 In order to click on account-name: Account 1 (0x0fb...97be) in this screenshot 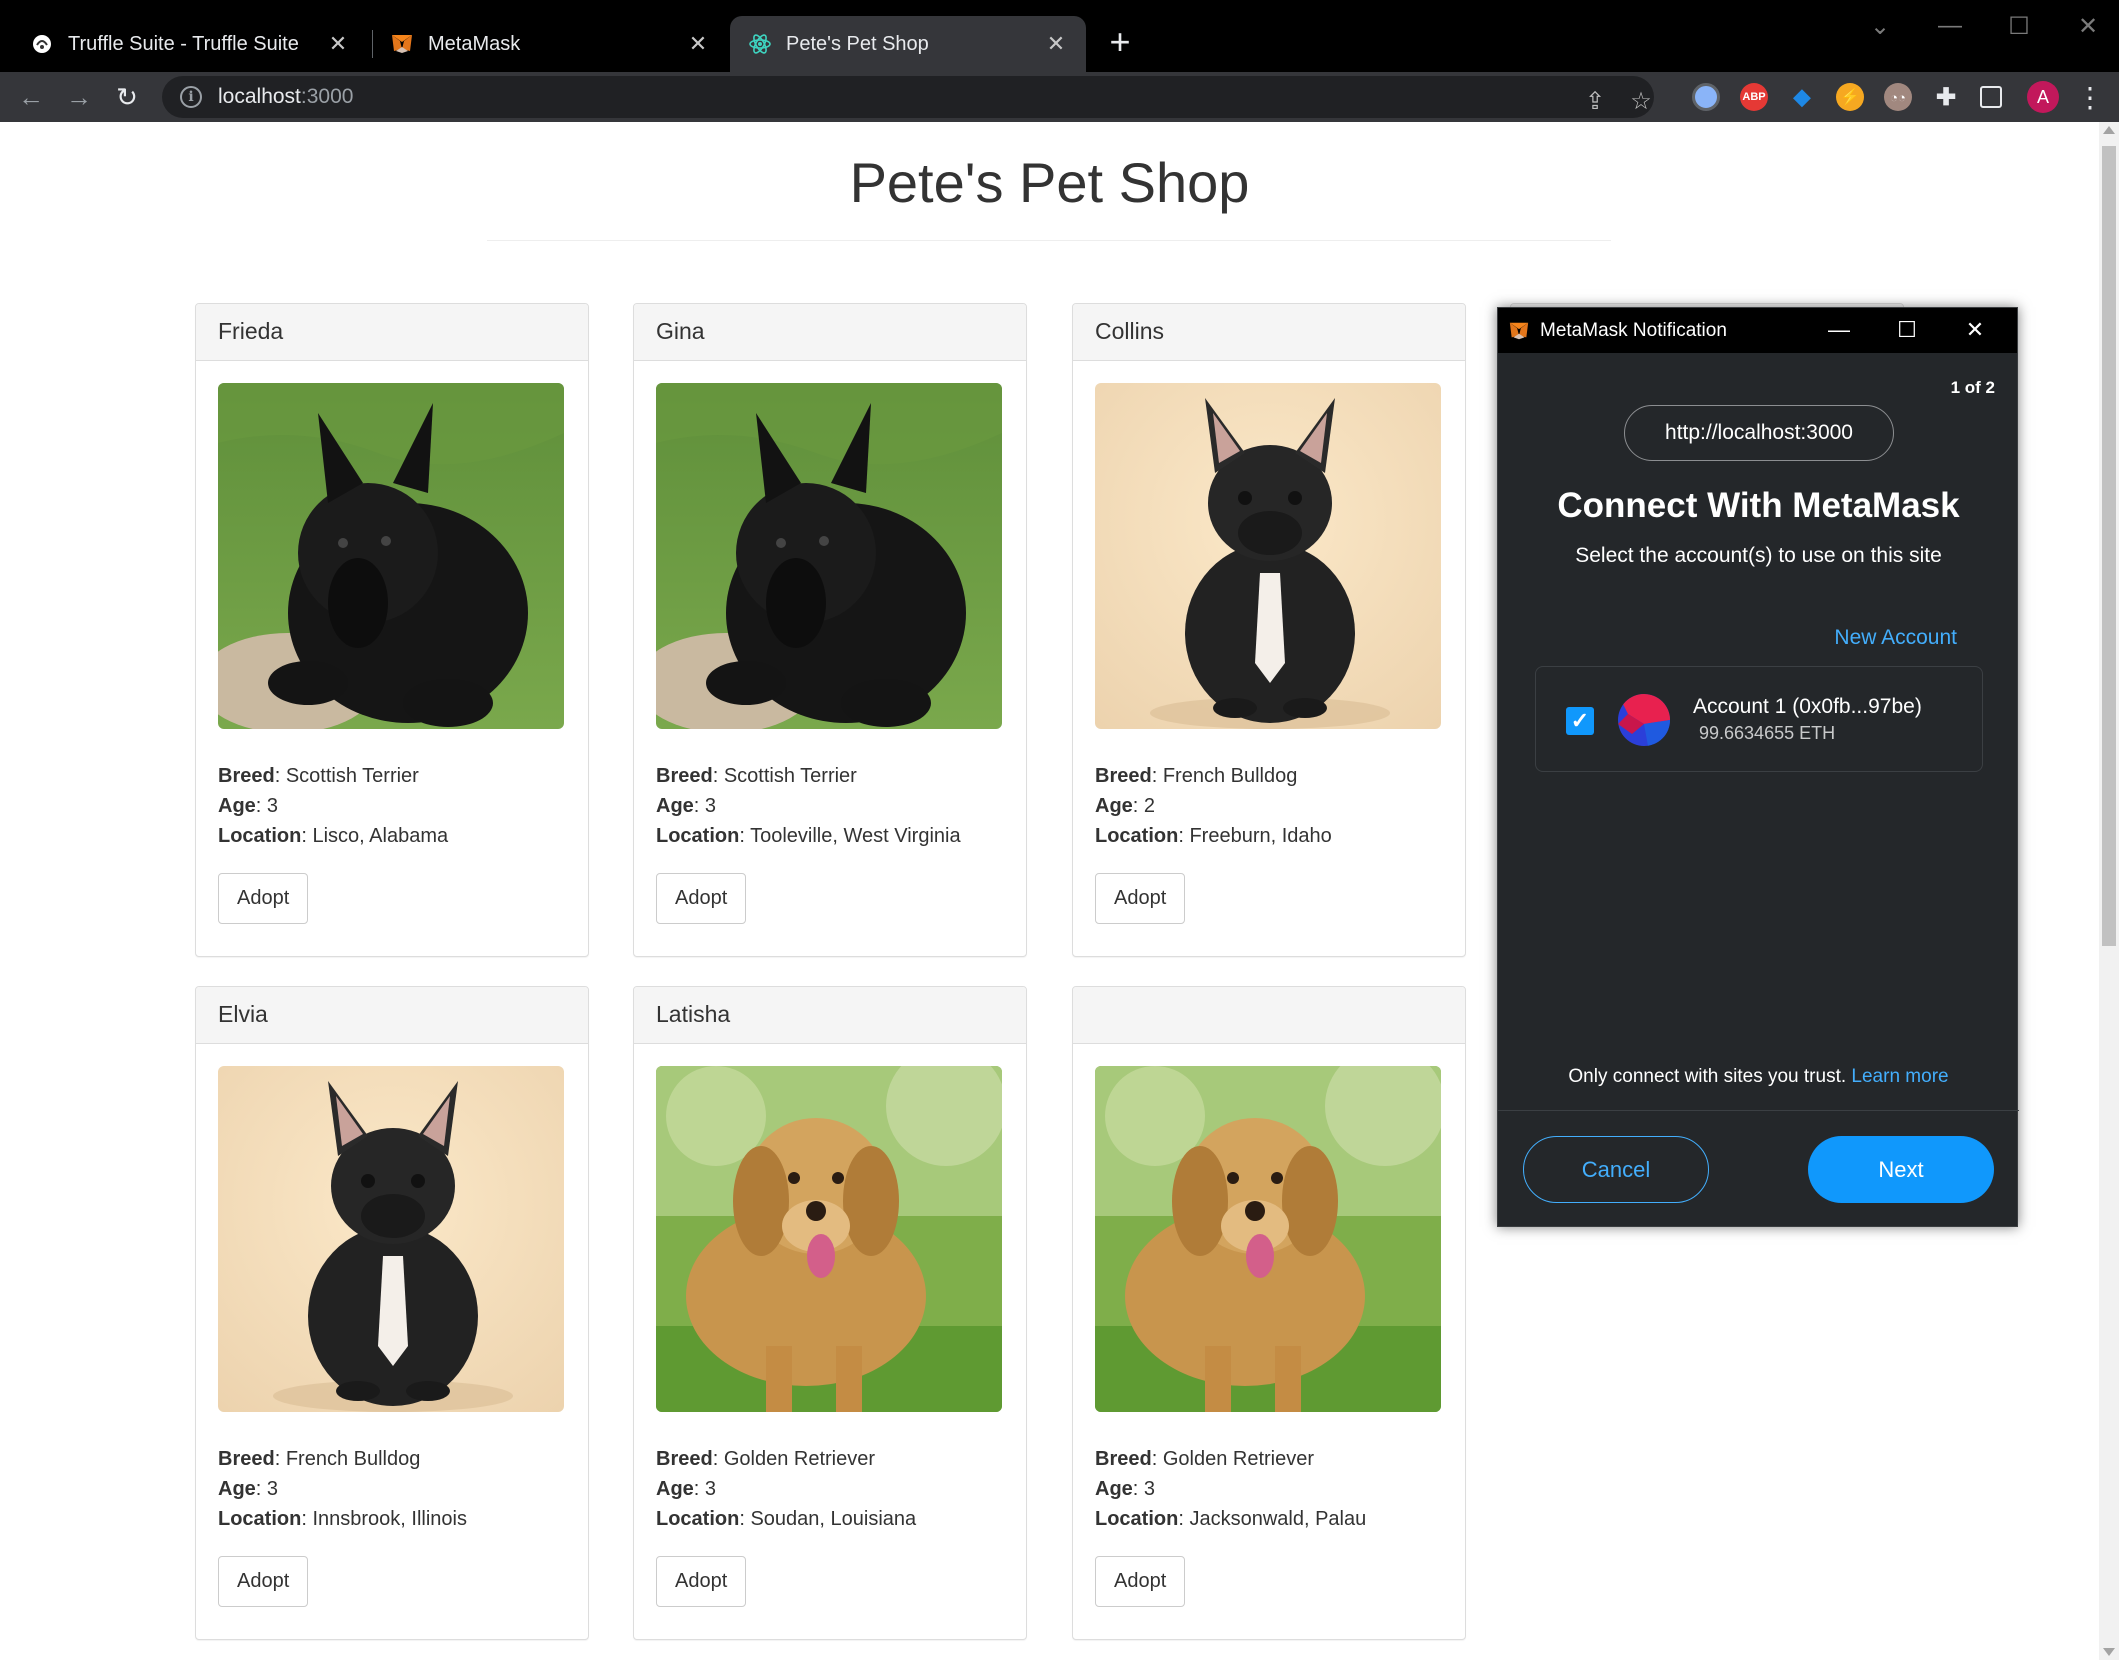, I will do `click(1807, 706)`.